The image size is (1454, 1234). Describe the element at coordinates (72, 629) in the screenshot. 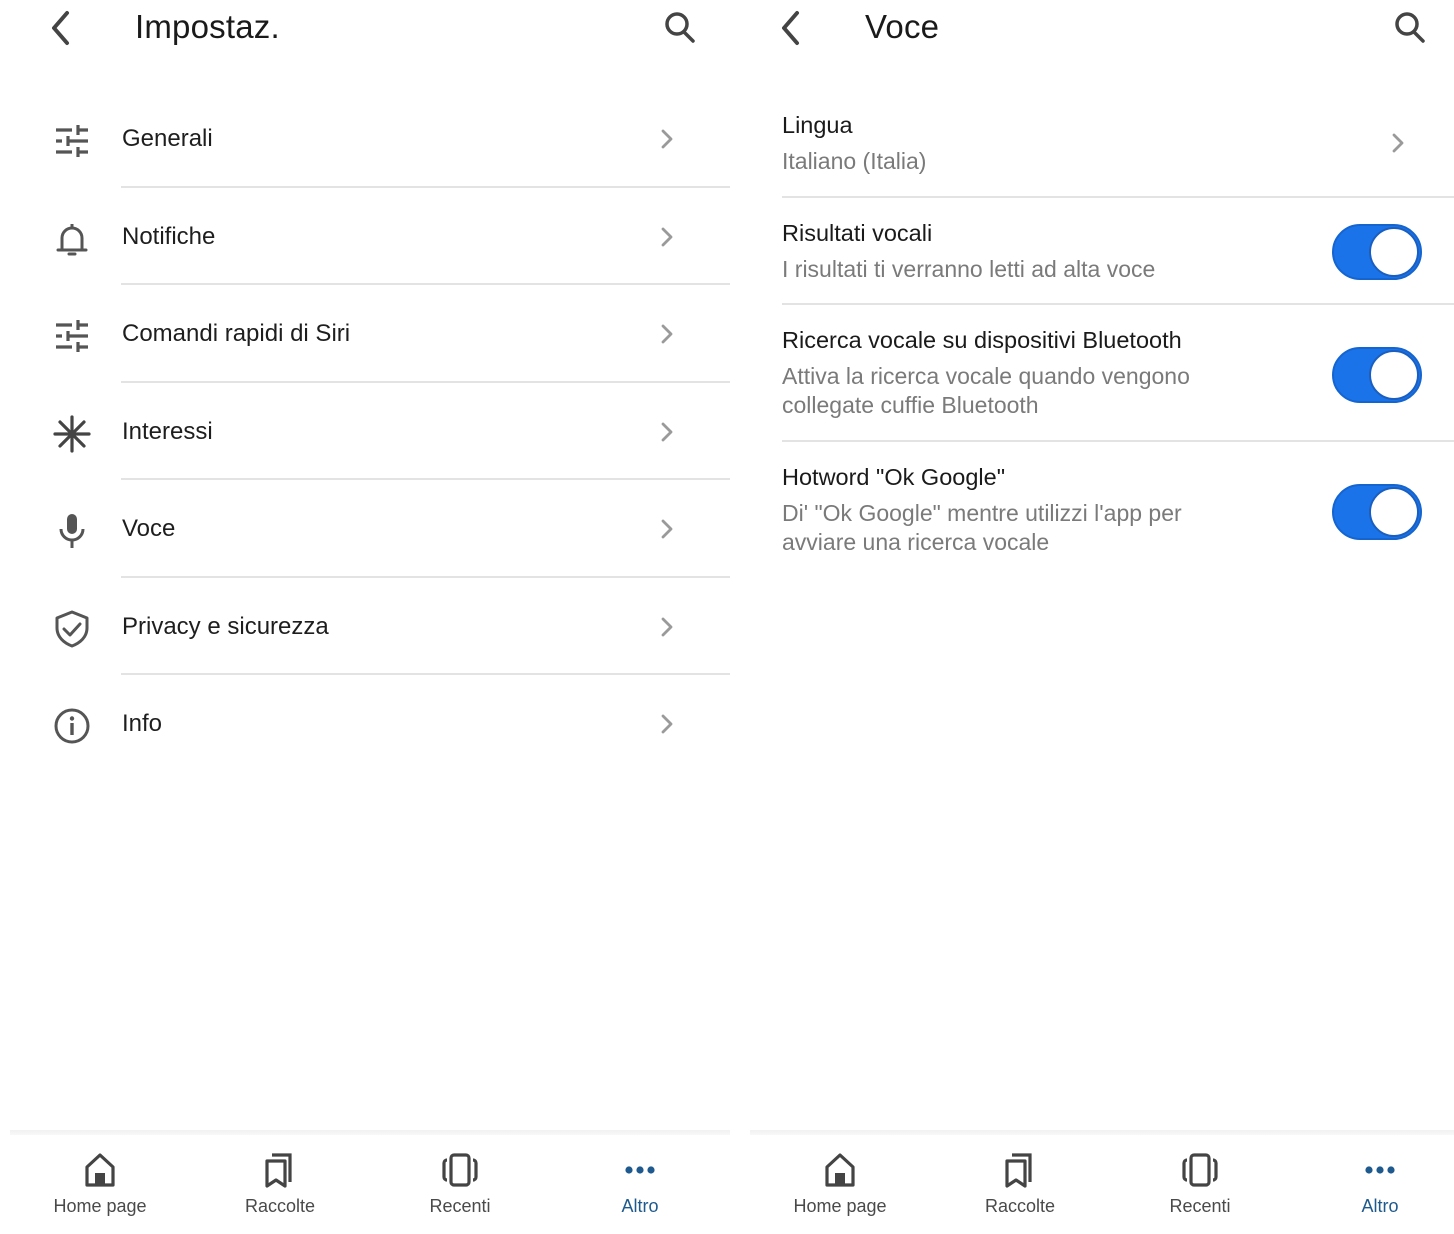

I see `shield-check-icon` at that location.